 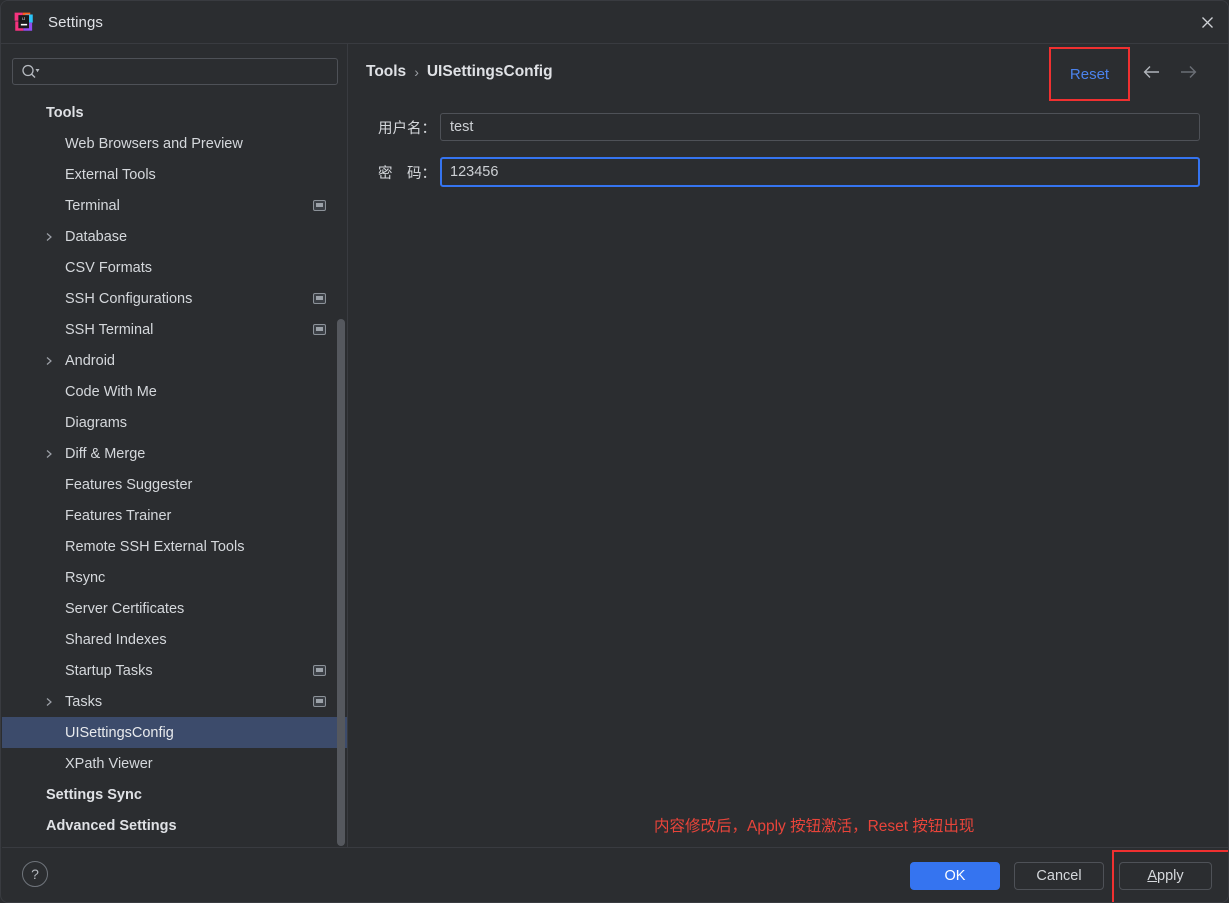 I want to click on sidebar-item-shared-indexes: Shared Indexes, so click(x=174, y=639).